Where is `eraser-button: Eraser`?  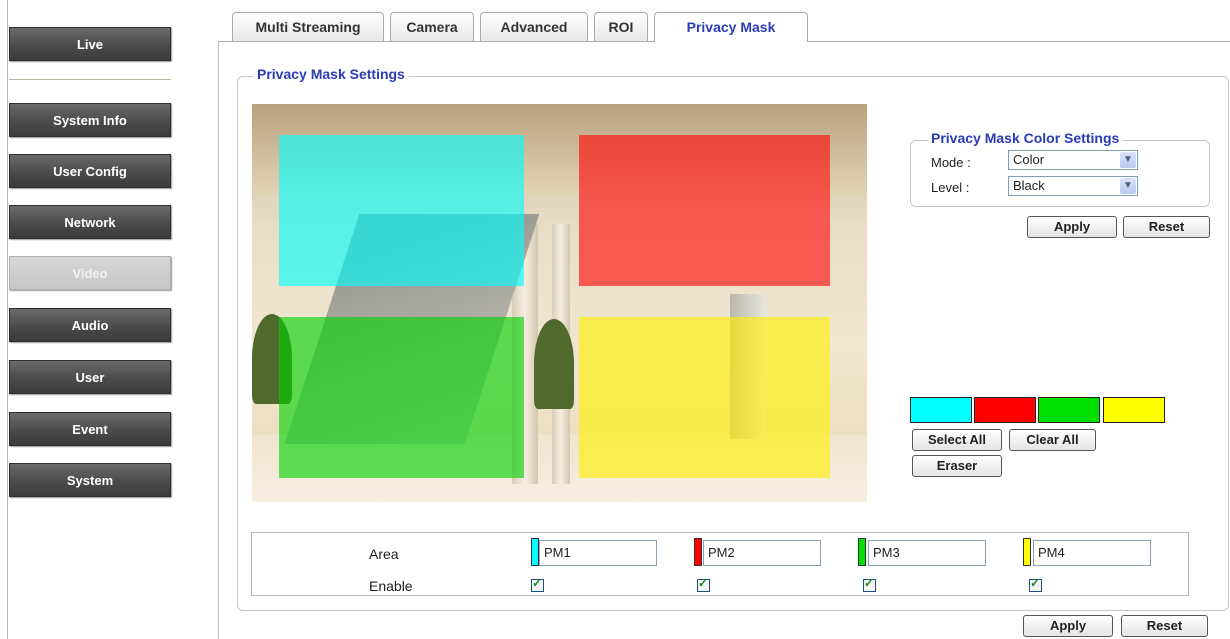 eraser-button: Eraser is located at coordinates (957, 466).